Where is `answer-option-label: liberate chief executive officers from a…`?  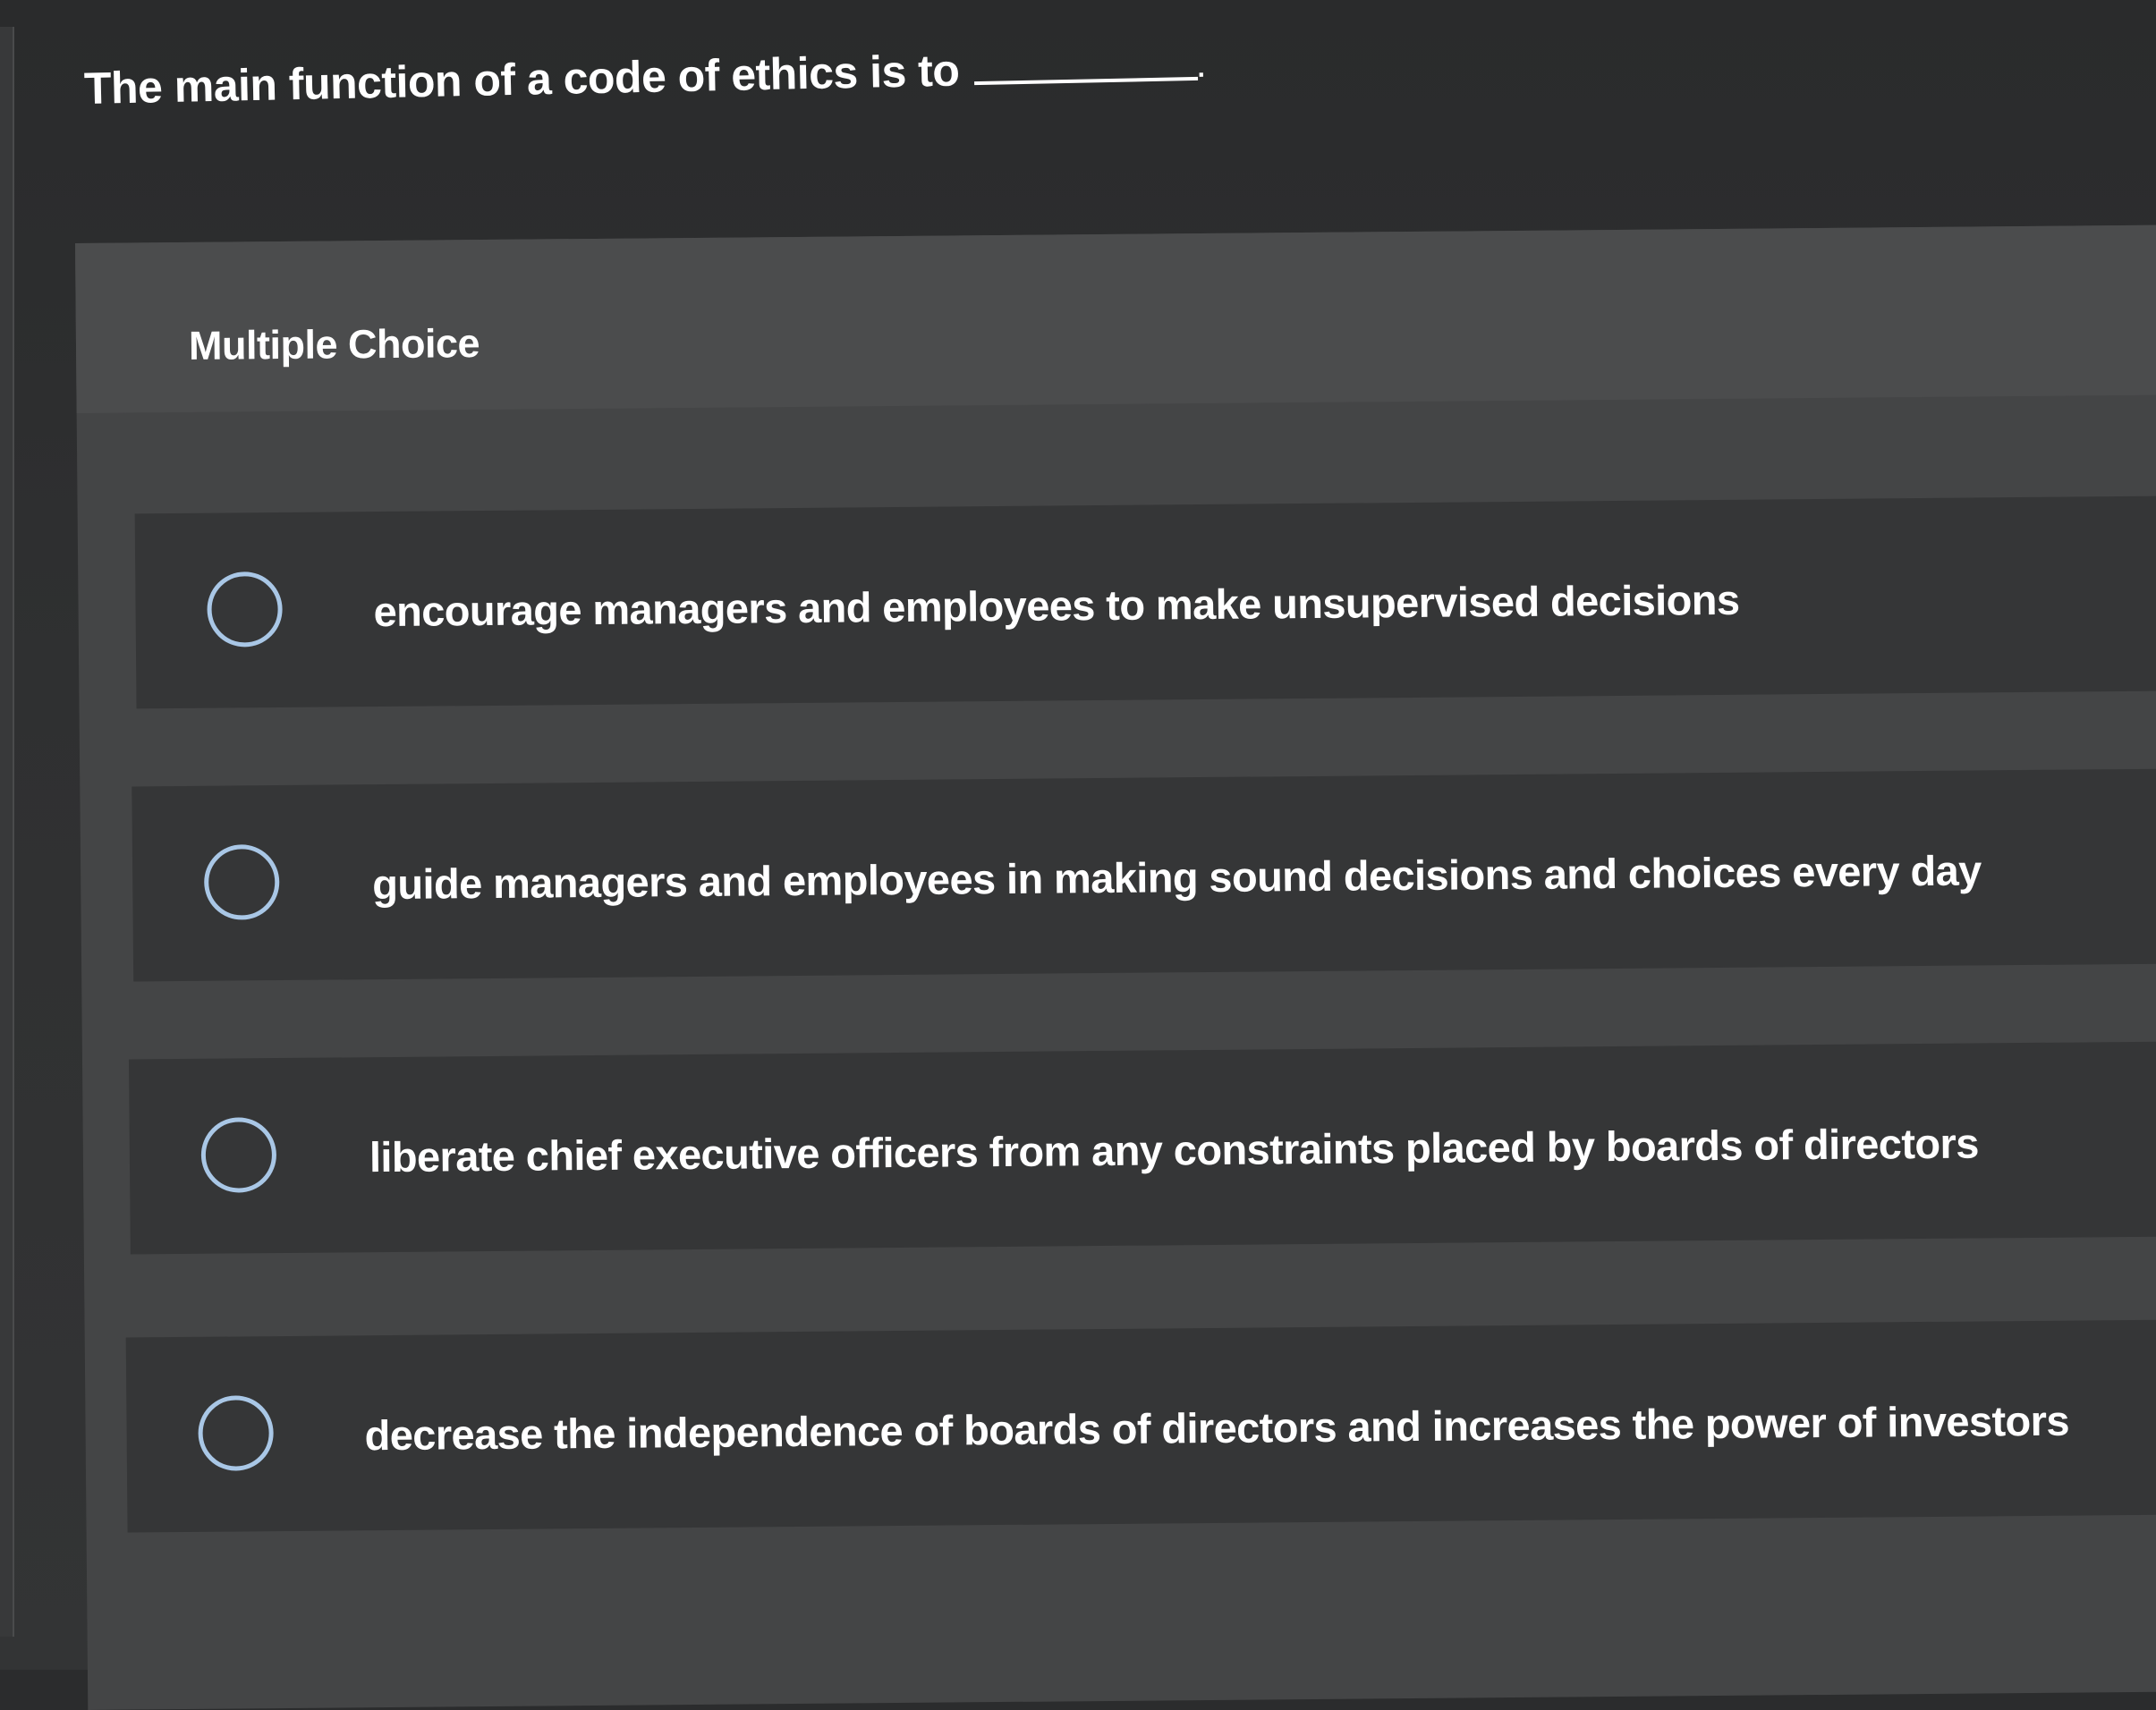 answer-option-label: liberate chief executive officers from a… is located at coordinates (1174, 1150).